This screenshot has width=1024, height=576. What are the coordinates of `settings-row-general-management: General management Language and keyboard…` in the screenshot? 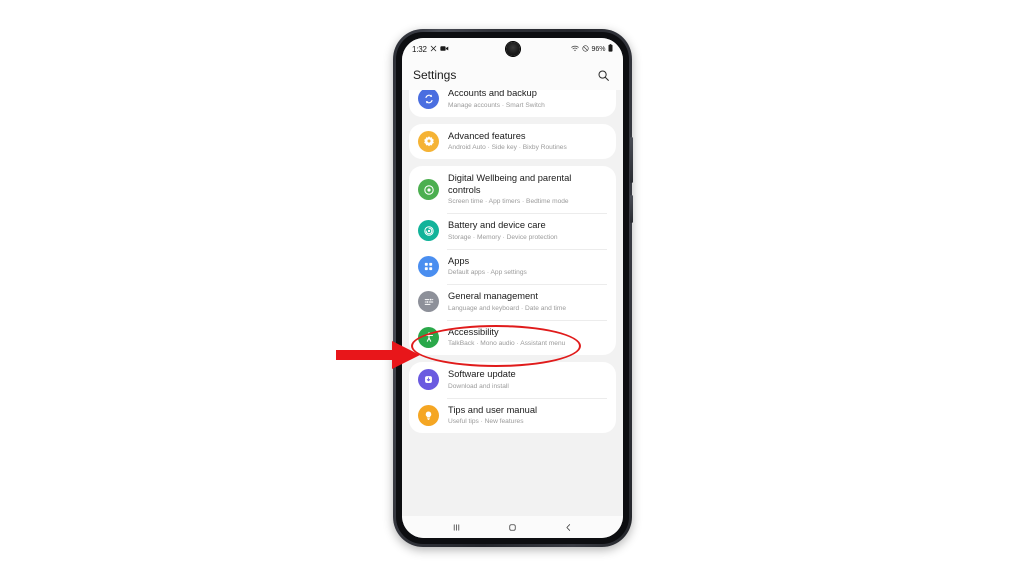 It's located at (512, 302).